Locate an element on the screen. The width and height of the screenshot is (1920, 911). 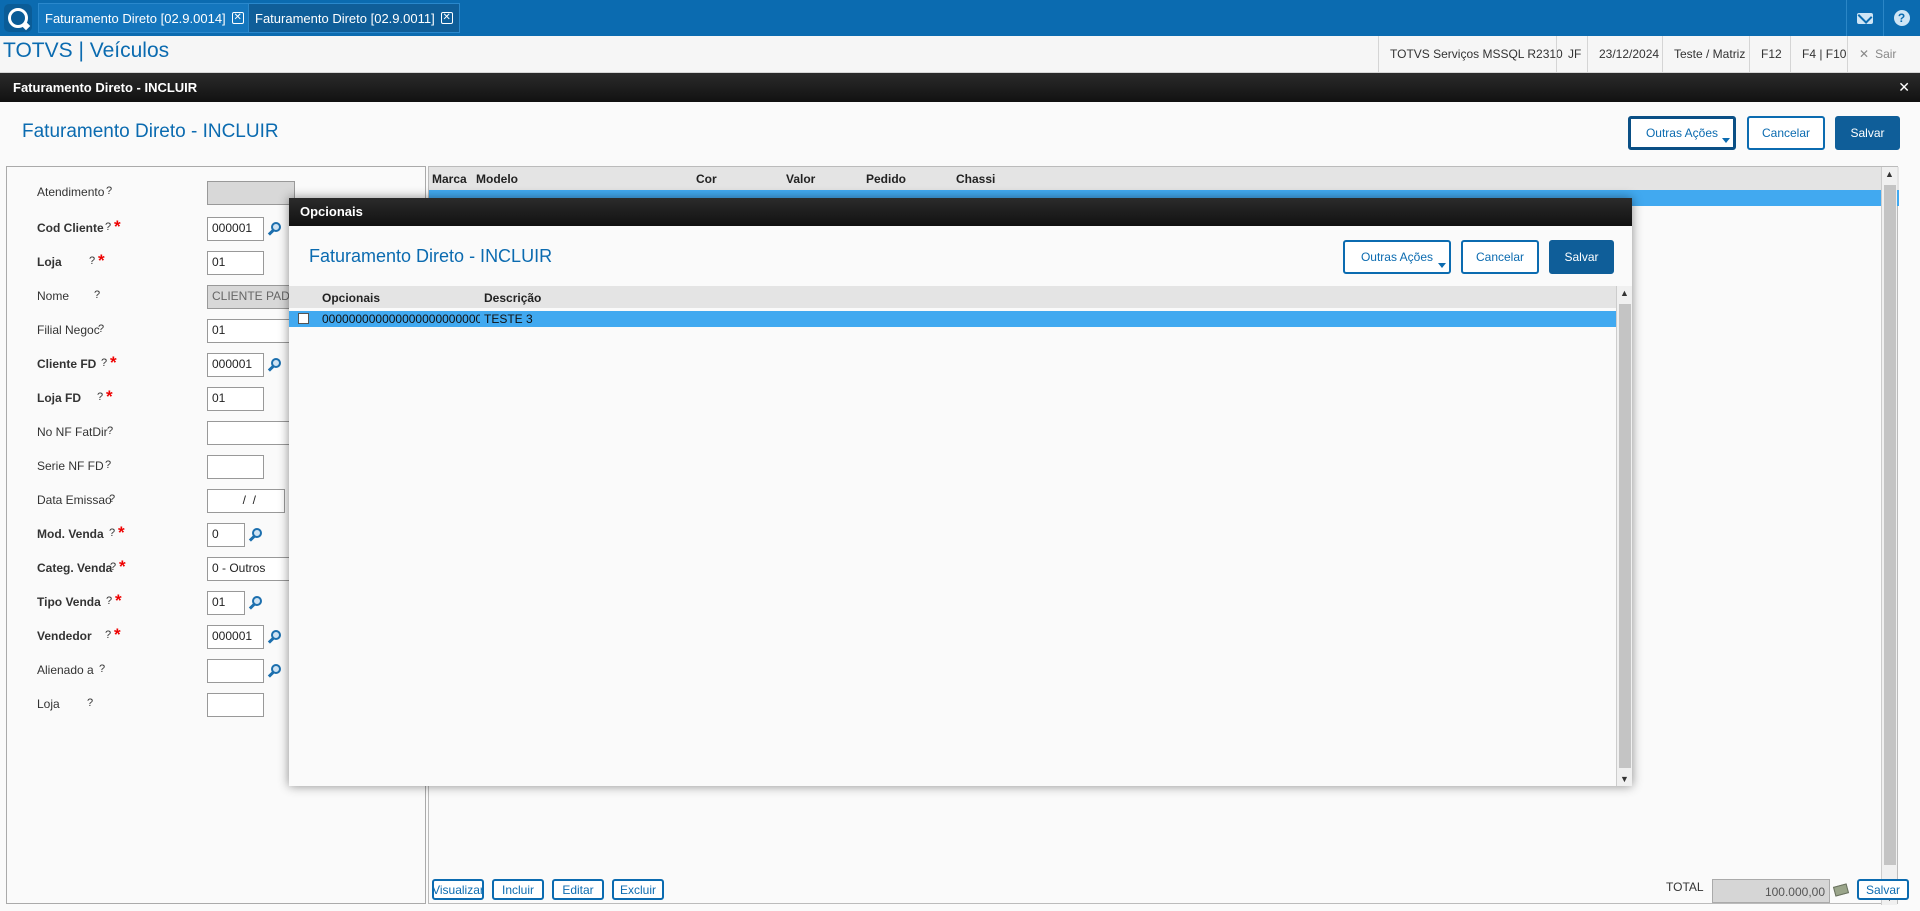
sair-button: ✕ Sair is located at coordinates (1877, 54).